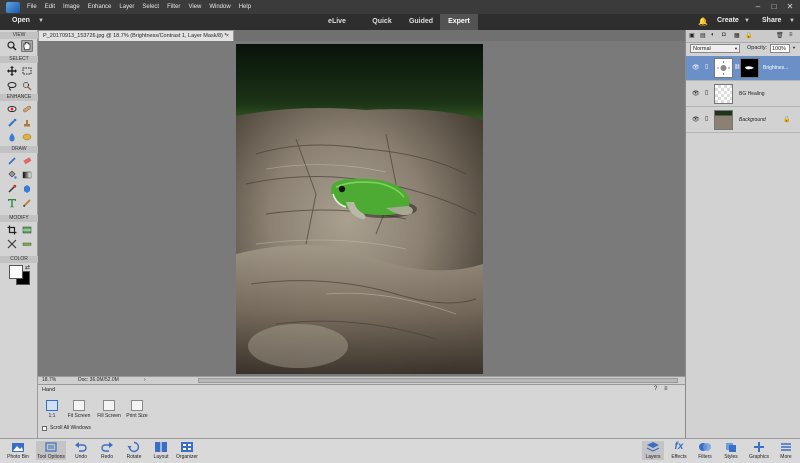  What do you see at coordinates (161, 450) in the screenshot?
I see `layout-button: Layout` at bounding box center [161, 450].